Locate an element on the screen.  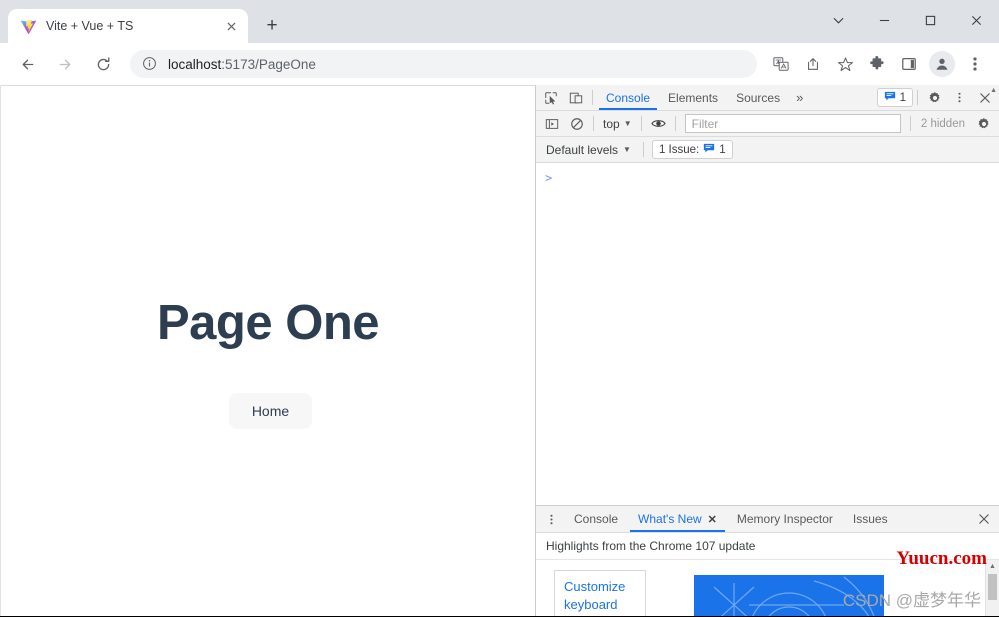
drawer-tab-issues: Issues is located at coordinates (870, 519).